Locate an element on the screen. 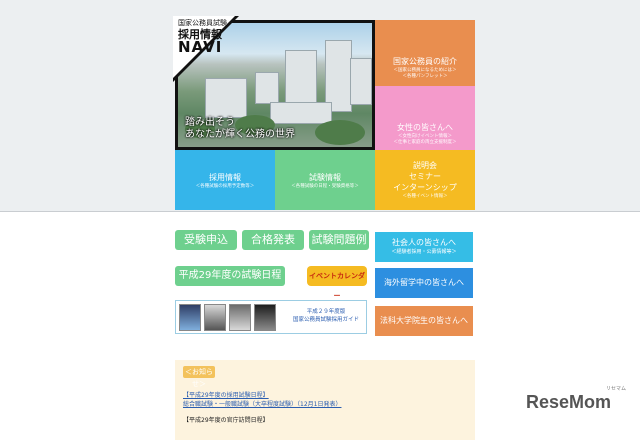  event-calendar-button: イベントカレンダー is located at coordinates (337, 283).